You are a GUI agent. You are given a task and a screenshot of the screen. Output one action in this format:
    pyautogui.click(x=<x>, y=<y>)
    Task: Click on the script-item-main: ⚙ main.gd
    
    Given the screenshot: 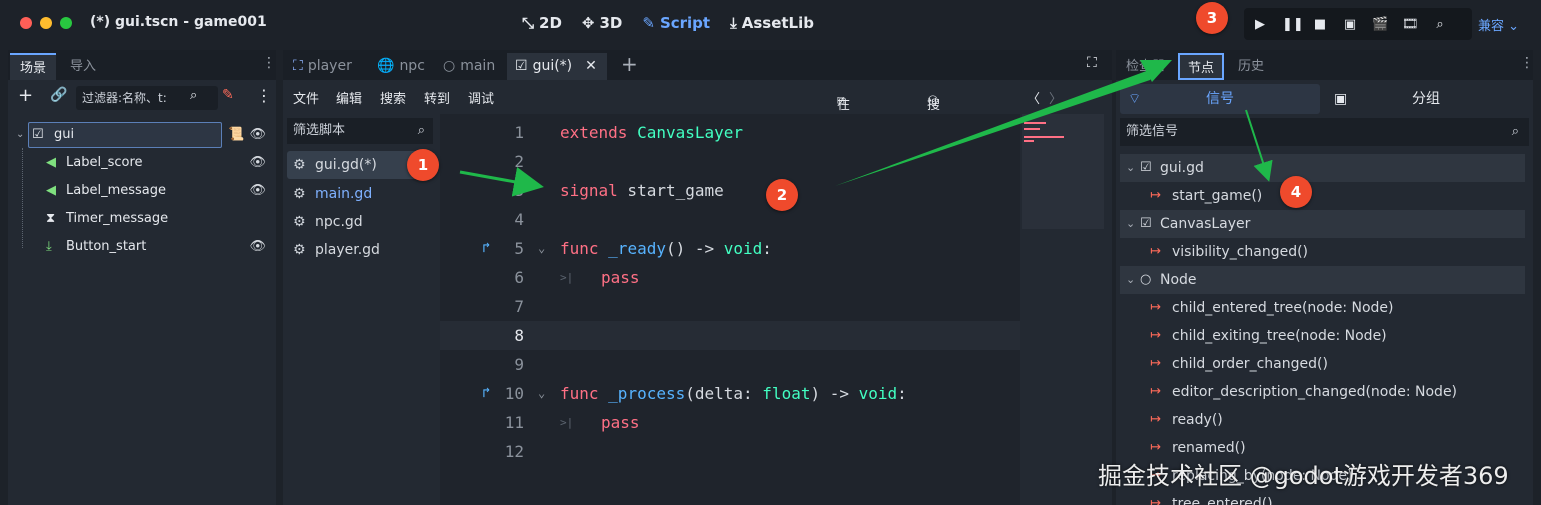 What is the action you would take?
    pyautogui.click(x=360, y=194)
    